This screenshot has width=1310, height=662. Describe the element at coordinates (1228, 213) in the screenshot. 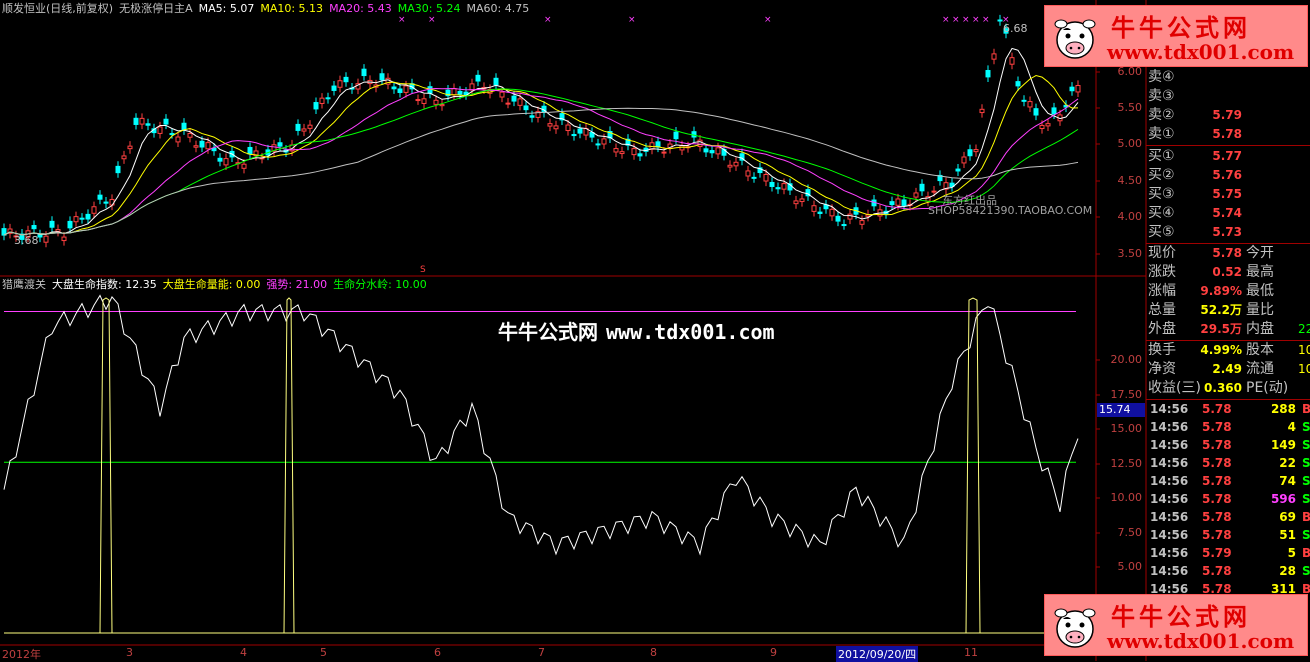

I see `buy-row: 买④ 5.74` at that location.